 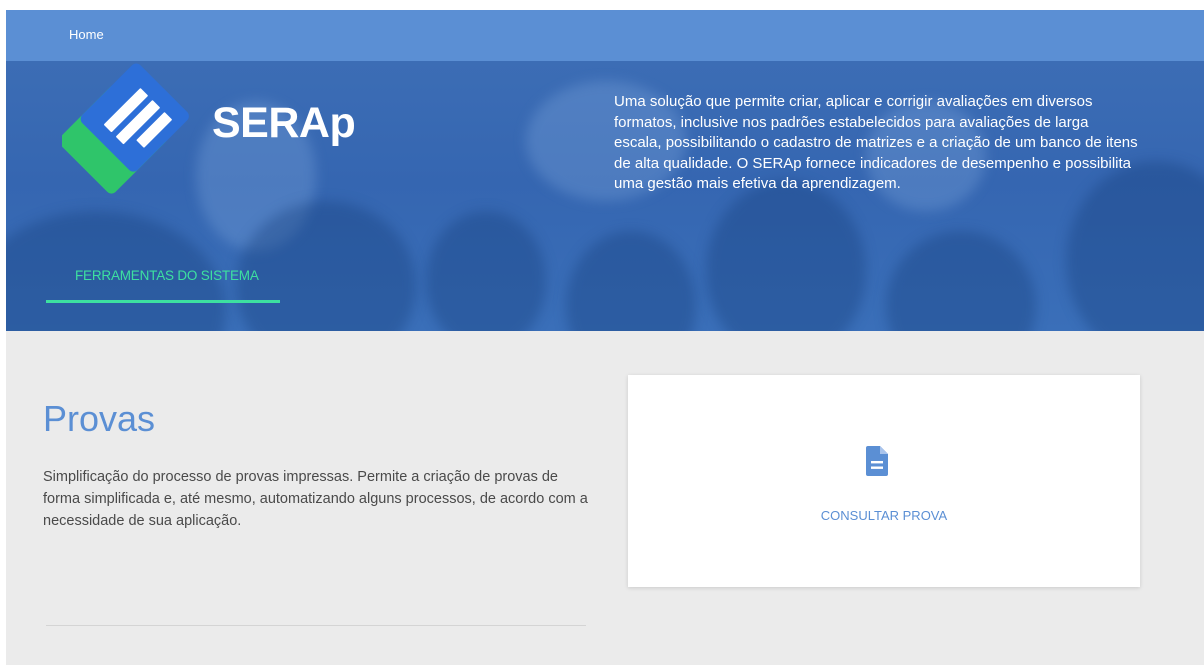 What do you see at coordinates (316, 625) in the screenshot?
I see `section-divider` at bounding box center [316, 625].